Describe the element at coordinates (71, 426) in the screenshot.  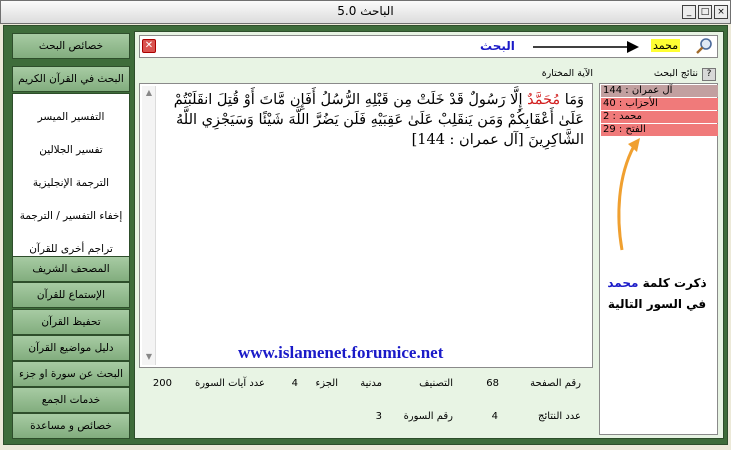
I see `help-button: خصائص و مساعدة` at that location.